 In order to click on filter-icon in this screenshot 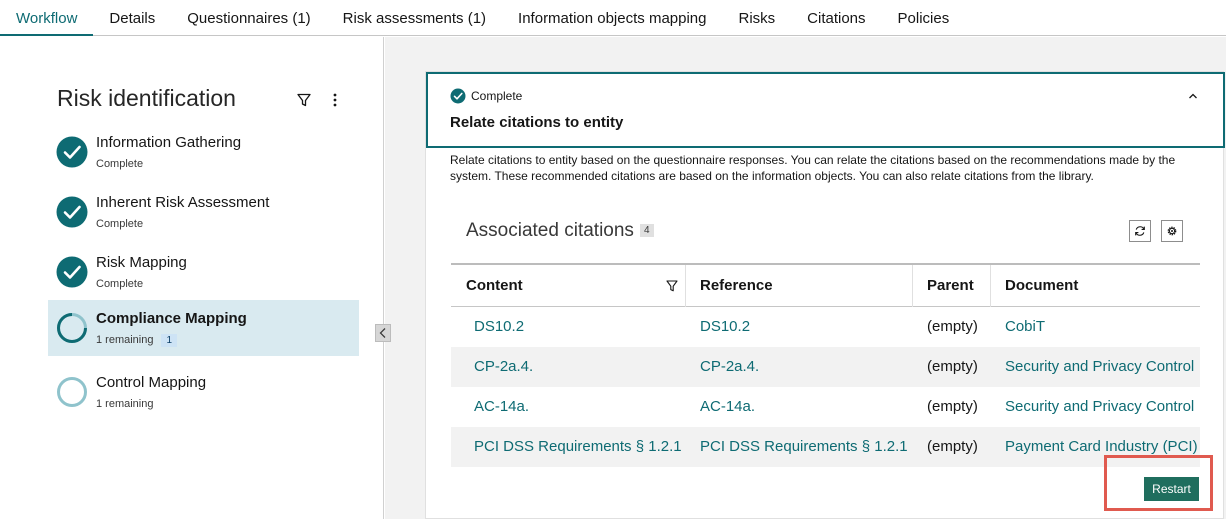, I will do `click(304, 100)`.